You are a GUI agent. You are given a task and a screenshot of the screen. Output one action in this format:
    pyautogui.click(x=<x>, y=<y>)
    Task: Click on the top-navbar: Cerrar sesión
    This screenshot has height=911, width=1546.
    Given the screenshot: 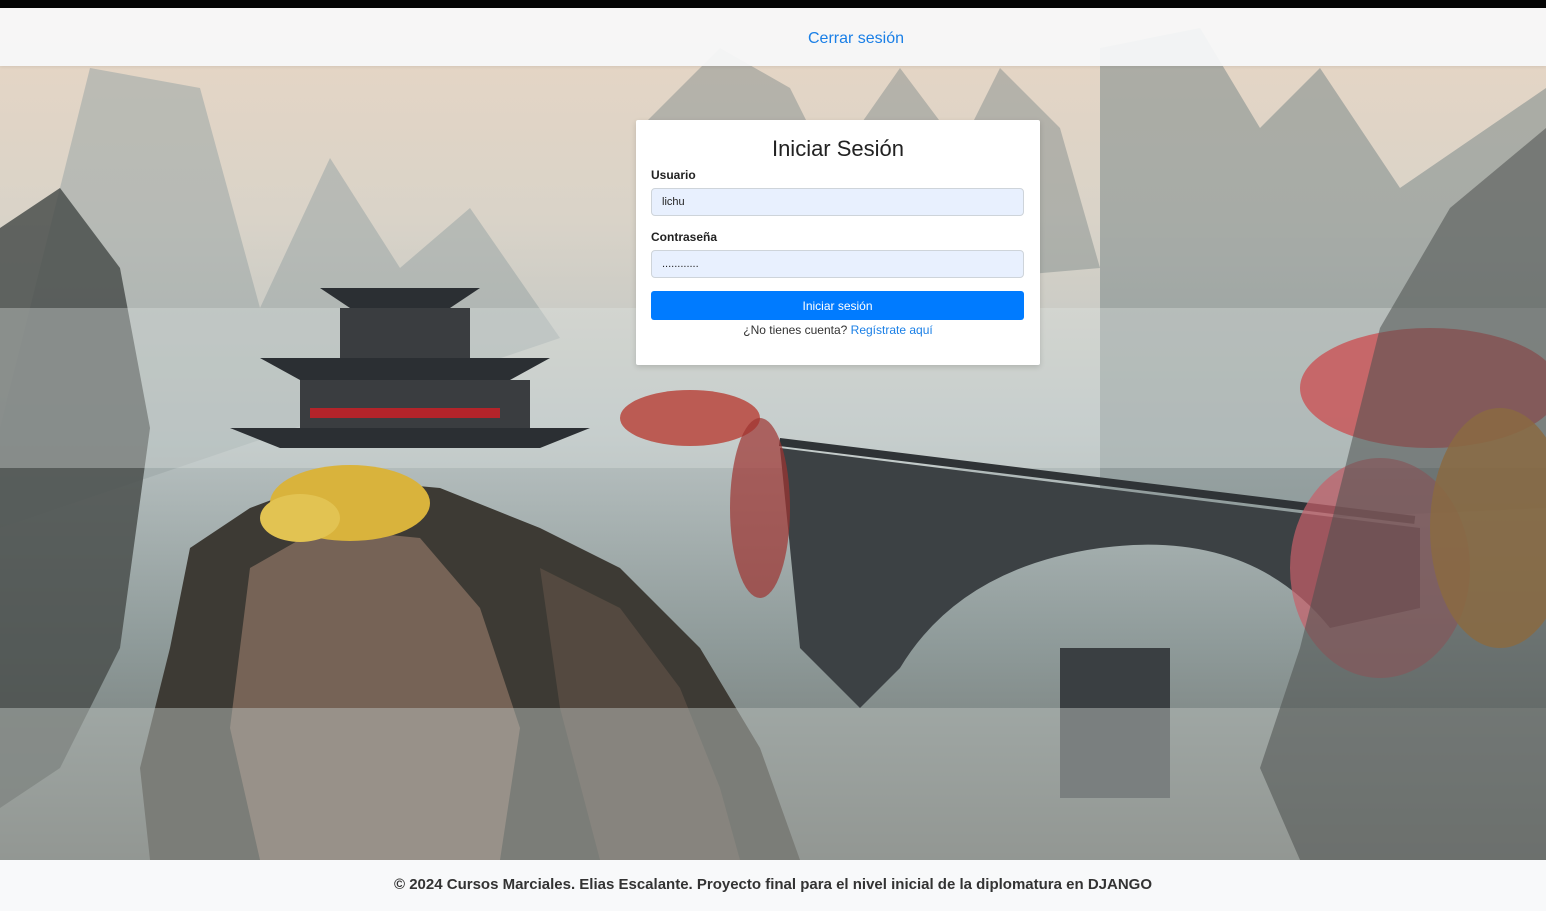 What is the action you would take?
    pyautogui.click(x=773, y=37)
    